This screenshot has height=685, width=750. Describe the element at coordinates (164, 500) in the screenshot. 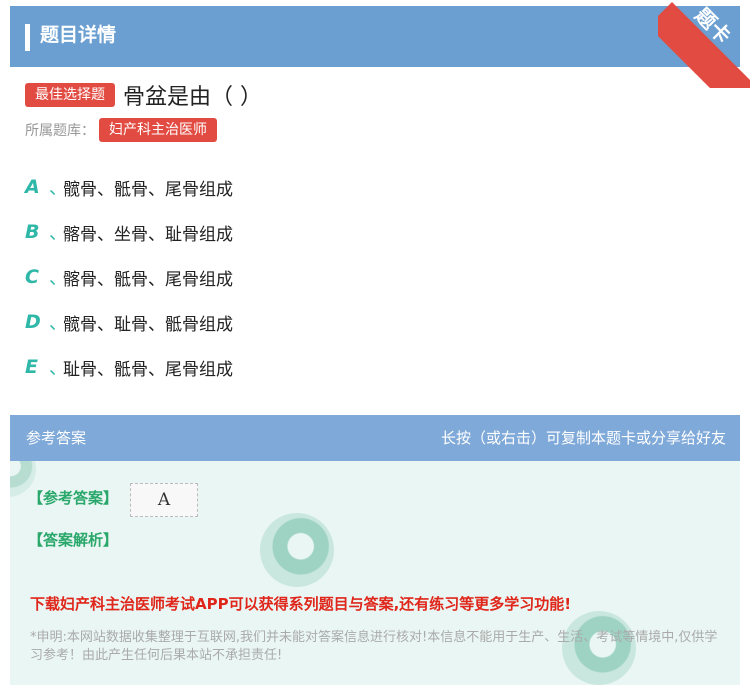

I see `answer-image: A` at that location.